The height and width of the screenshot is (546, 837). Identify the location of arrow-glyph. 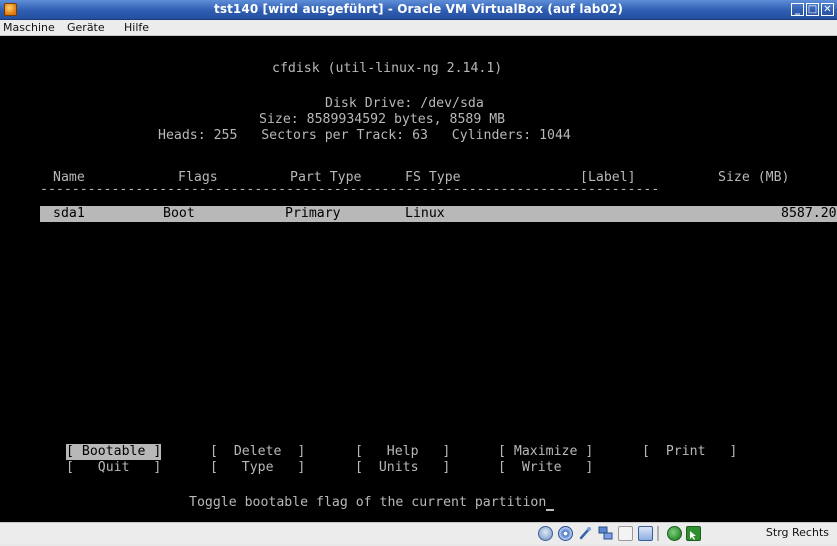
(693, 535).